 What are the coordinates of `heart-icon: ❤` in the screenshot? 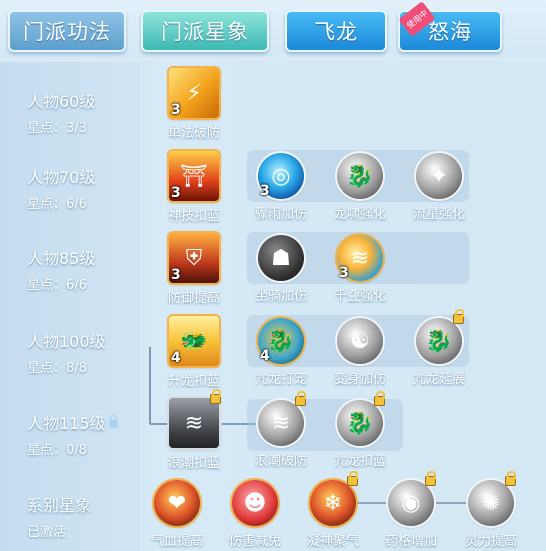 It's located at (177, 503).